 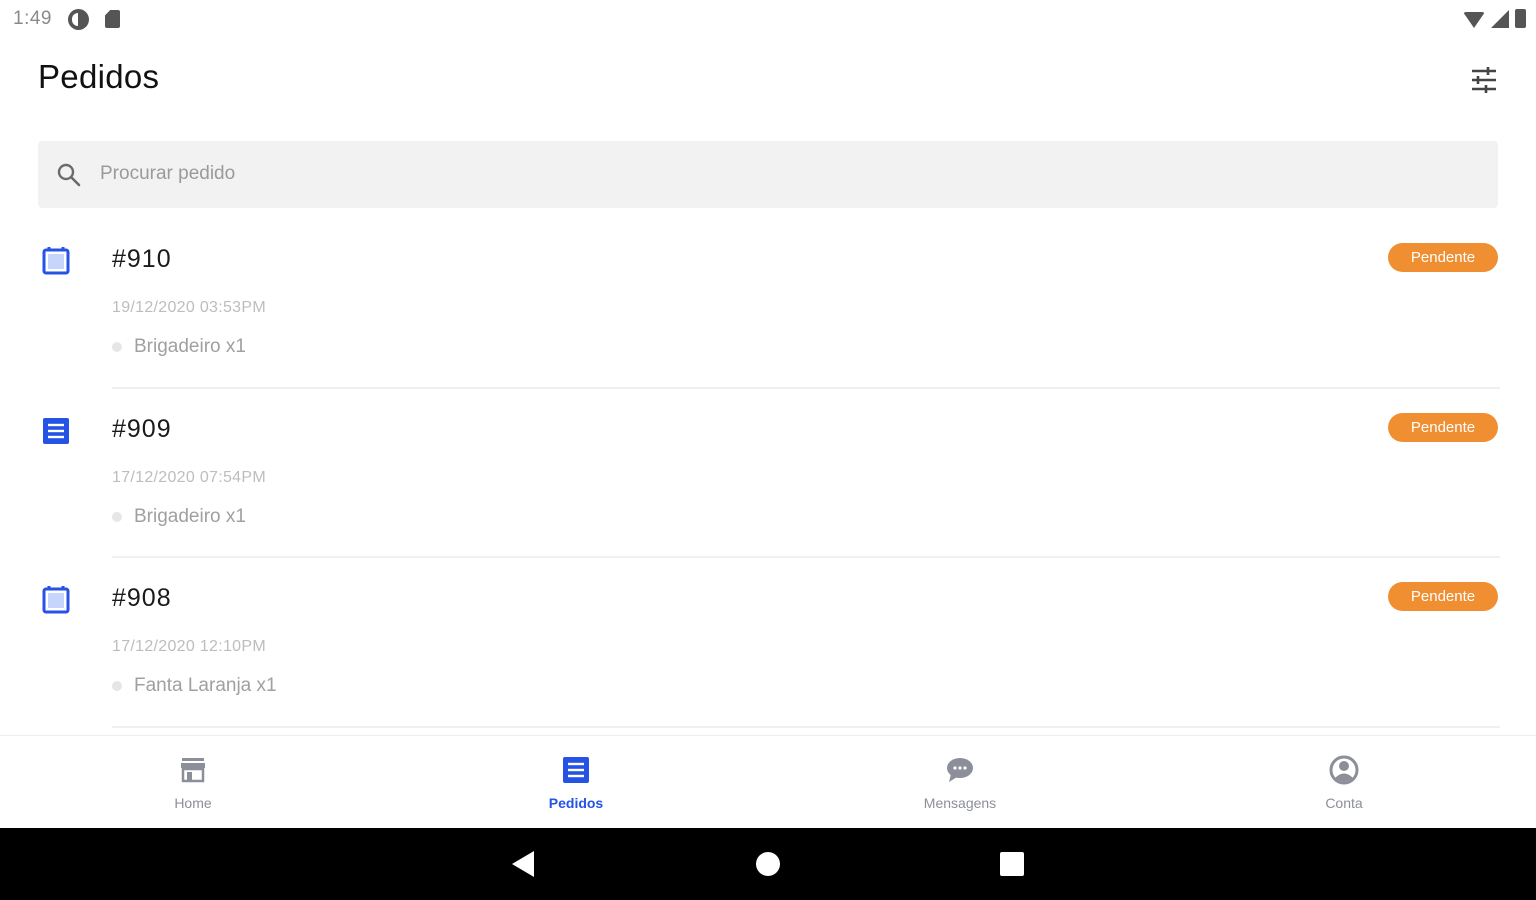 I want to click on nav-label: Pedidos, so click(x=576, y=803).